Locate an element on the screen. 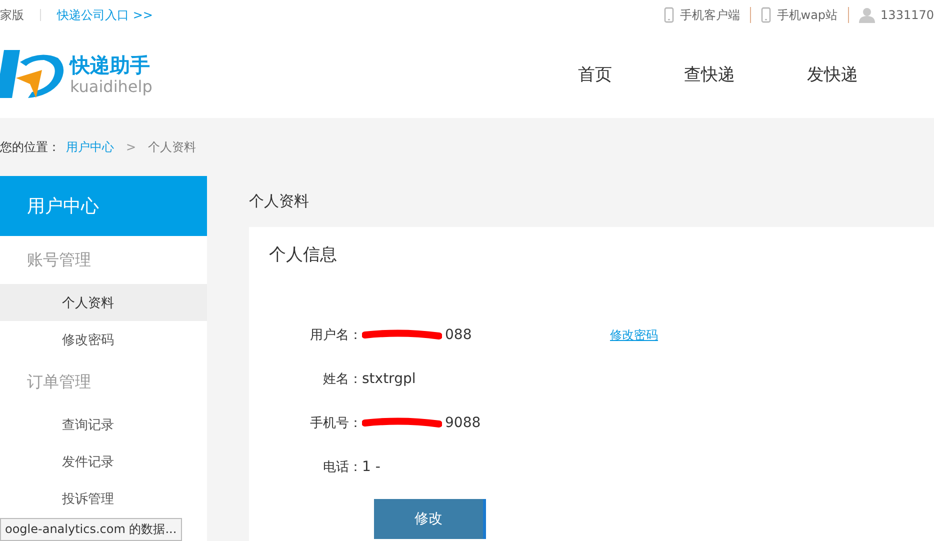  field-value: 088 is located at coordinates (458, 335).